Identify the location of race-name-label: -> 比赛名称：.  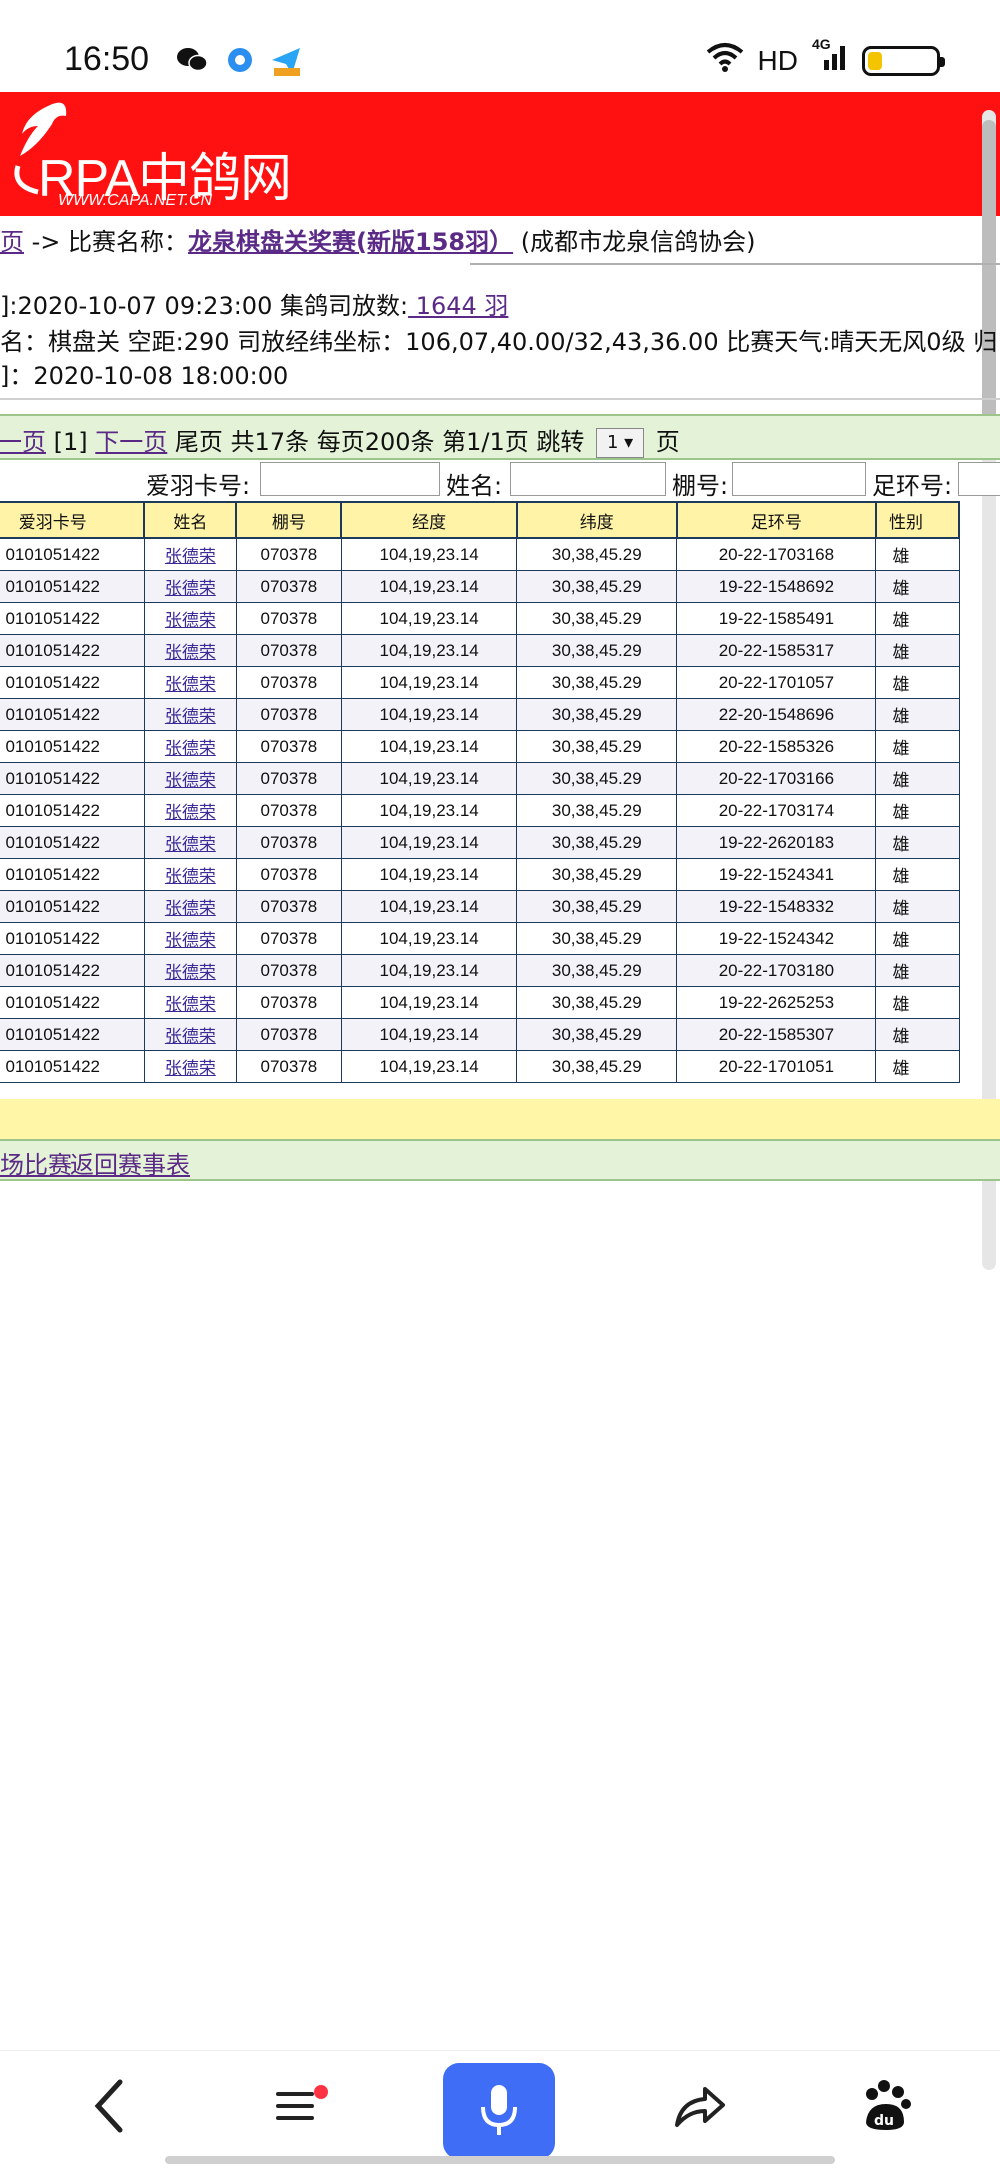
(106, 242).